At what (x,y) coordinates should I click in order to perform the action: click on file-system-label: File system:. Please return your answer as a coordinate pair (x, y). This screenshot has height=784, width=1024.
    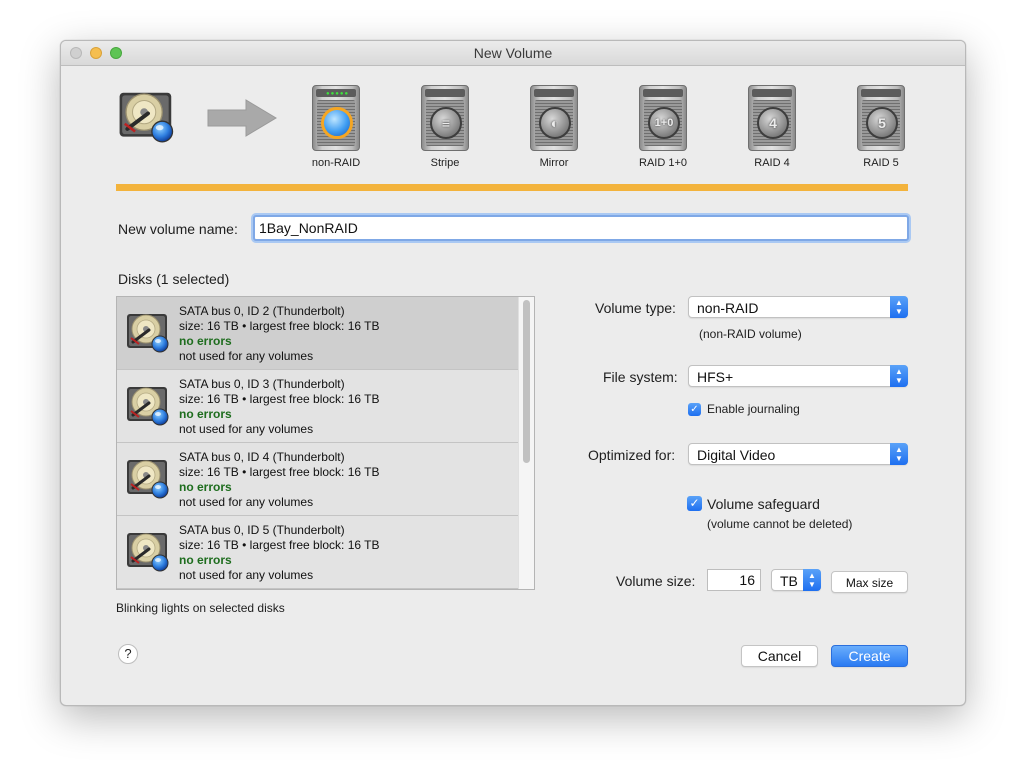
    Looking at the image, I should click on (640, 377).